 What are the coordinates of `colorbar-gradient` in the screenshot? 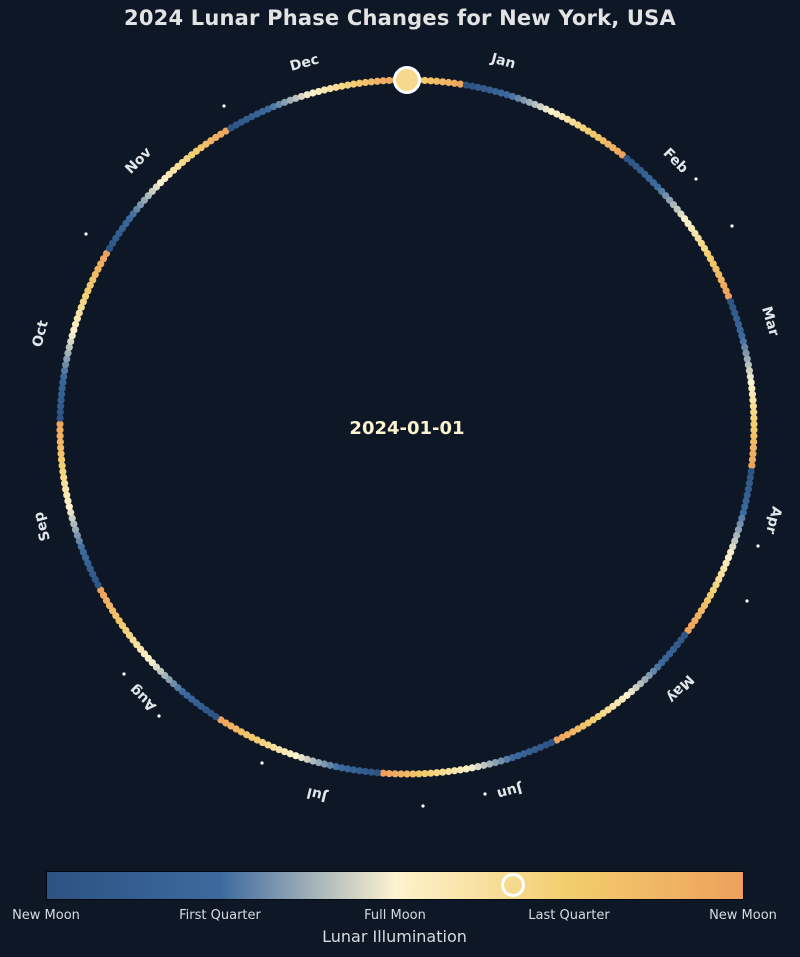 It's located at (395, 885).